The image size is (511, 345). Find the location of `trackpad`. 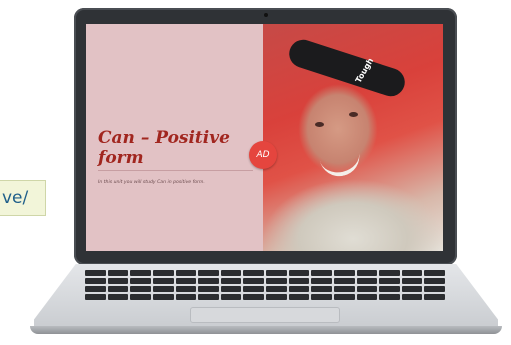

trackpad is located at coordinates (265, 315).